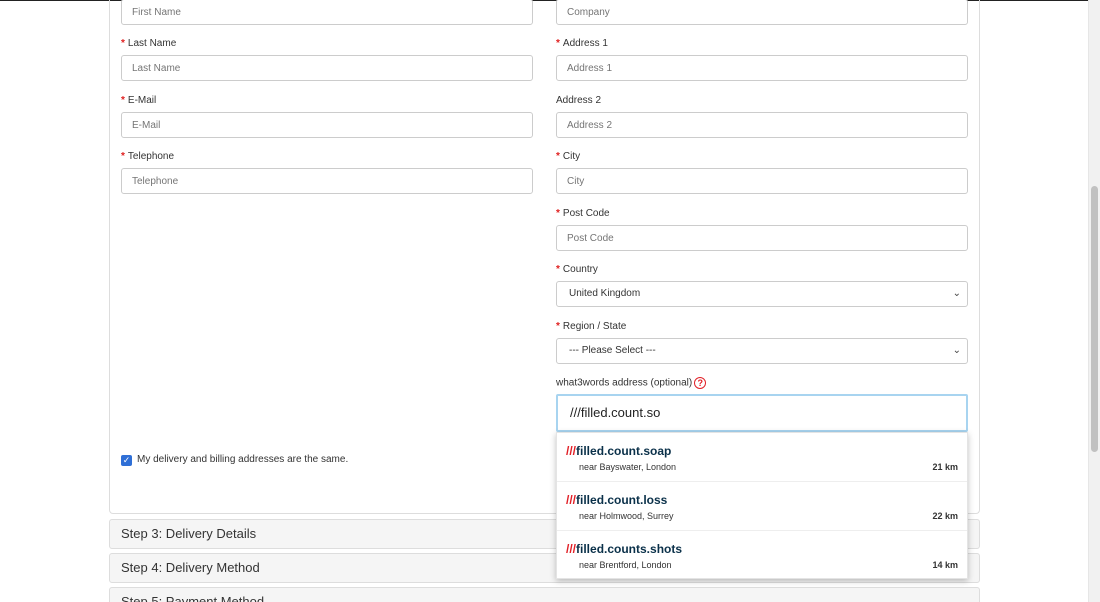  I want to click on region-value: --- Please Select ---, so click(612, 350).